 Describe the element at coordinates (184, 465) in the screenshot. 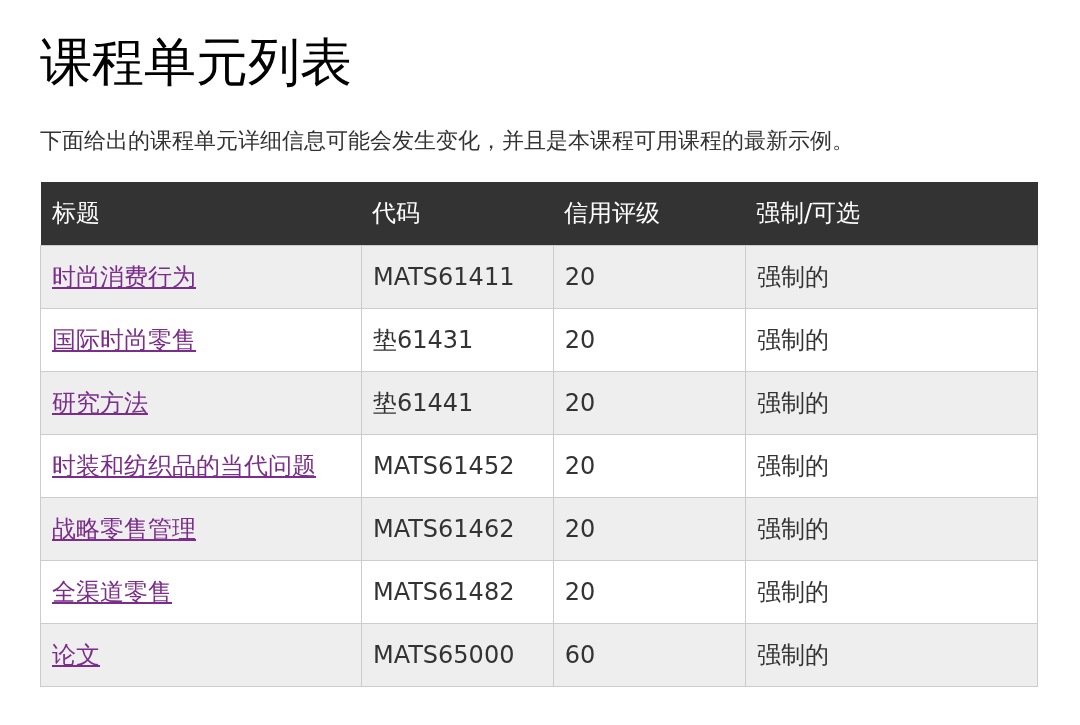

I see `course-link: 时装和纺织品的当代问题` at that location.